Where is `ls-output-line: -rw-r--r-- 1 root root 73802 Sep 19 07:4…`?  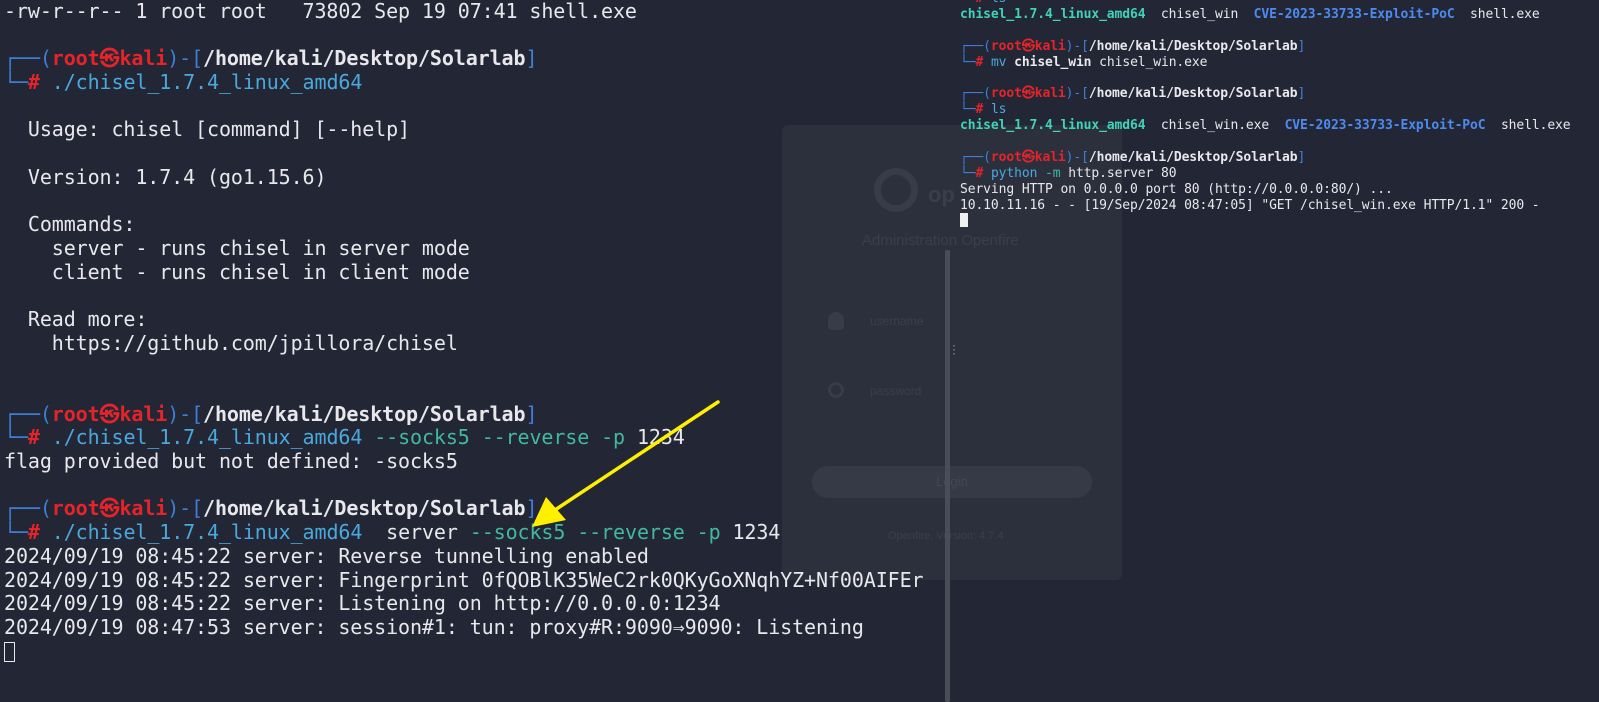
ls-output-line: -rw-r--r-- 1 root root 73802 Sep 19 07:4… is located at coordinates (320, 11).